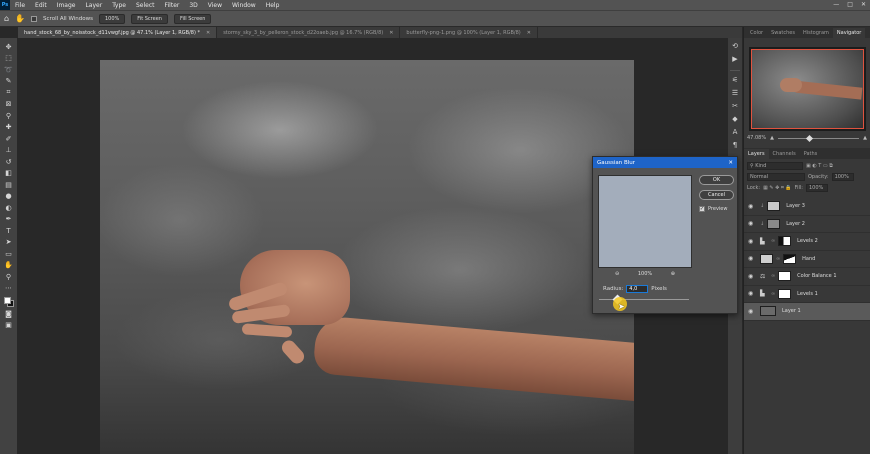 The image size is (870, 454). Describe the element at coordinates (9, 197) in the screenshot. I see `blur-icon: ●` at that location.